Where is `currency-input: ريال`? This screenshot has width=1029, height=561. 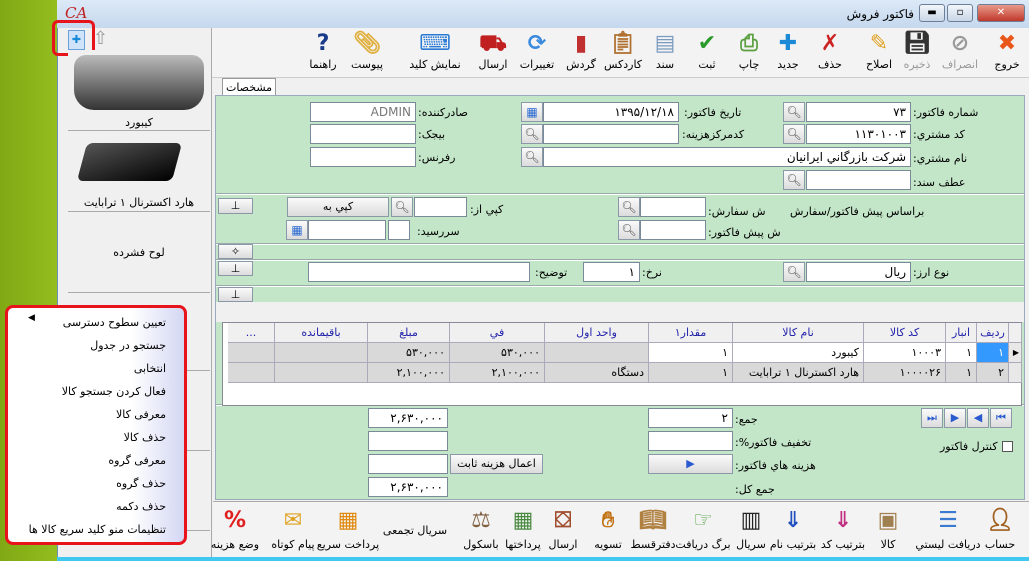 currency-input: ريال is located at coordinates (858, 272).